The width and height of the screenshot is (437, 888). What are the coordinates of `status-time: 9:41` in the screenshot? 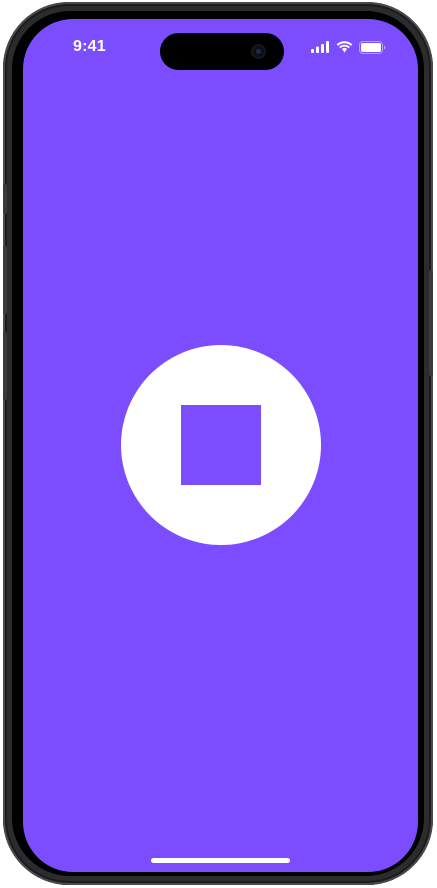 It's located at (89, 46).